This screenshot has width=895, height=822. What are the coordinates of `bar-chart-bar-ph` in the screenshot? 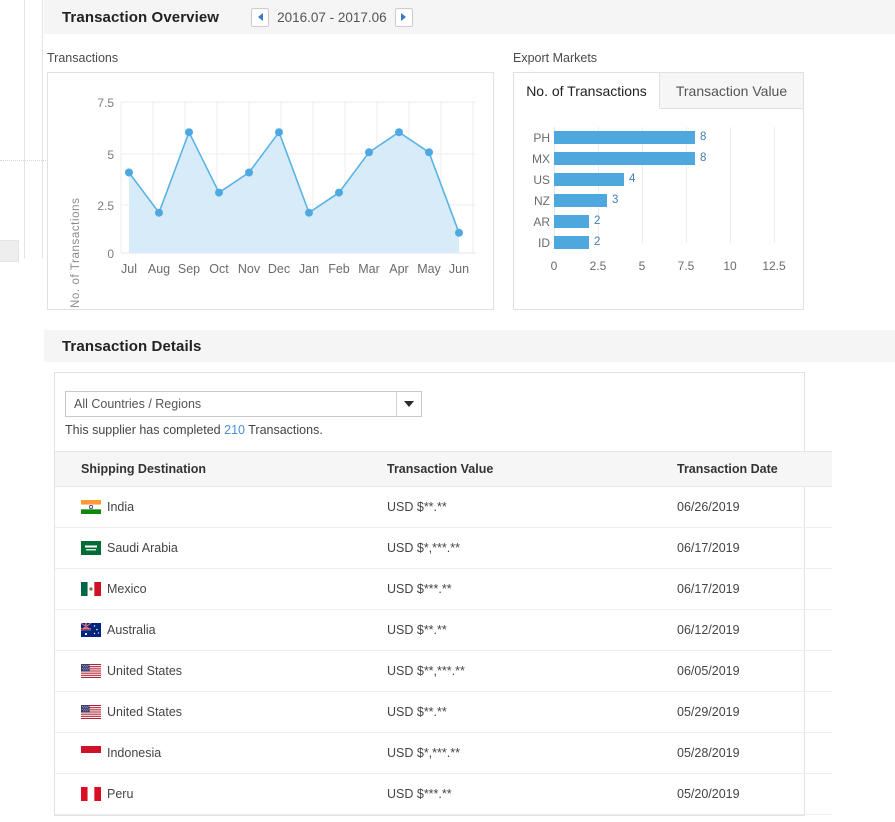 It's located at (624, 137).